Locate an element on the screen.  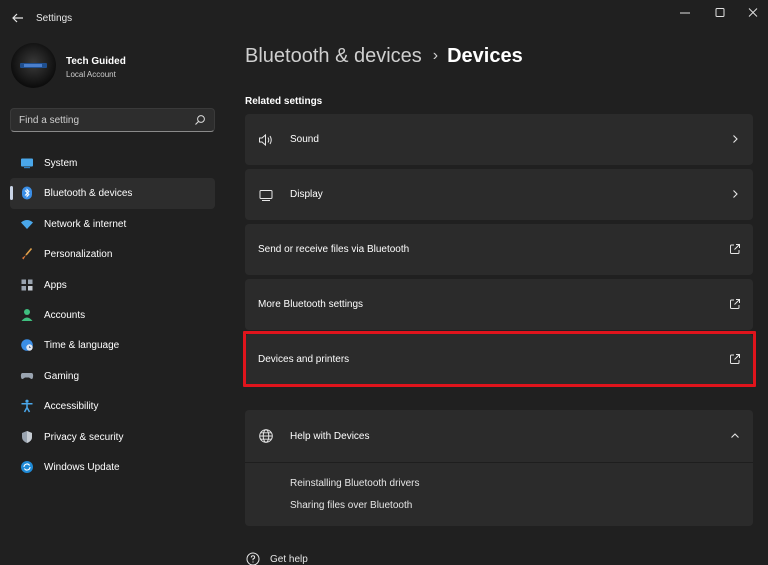
app-title: Settings is located at coordinates (54, 18).